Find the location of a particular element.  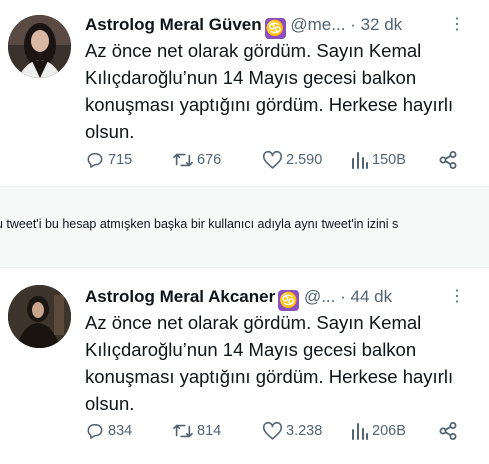

views-count: 150B is located at coordinates (389, 160).